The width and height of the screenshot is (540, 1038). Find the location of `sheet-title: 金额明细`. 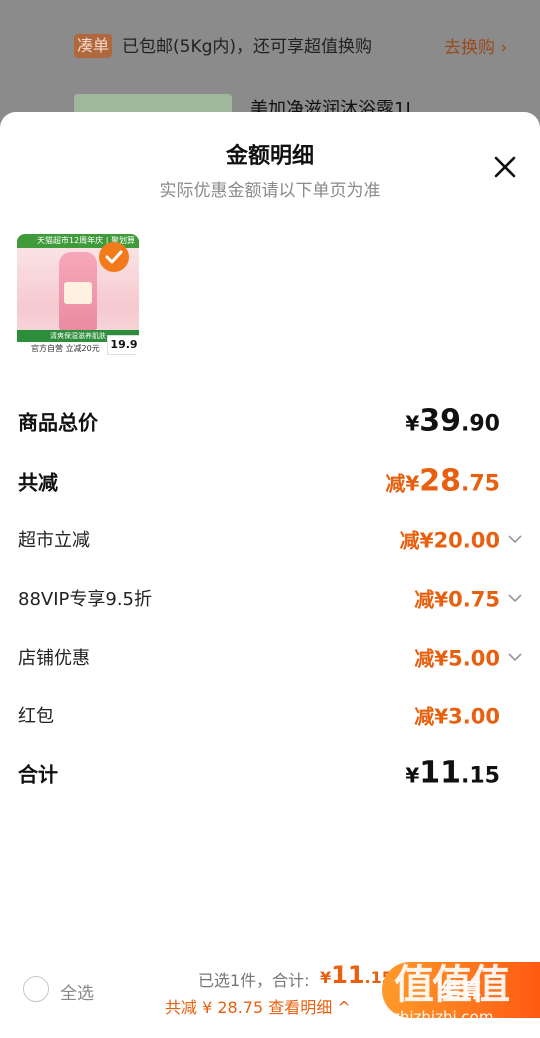

sheet-title: 金额明细 is located at coordinates (269, 156).